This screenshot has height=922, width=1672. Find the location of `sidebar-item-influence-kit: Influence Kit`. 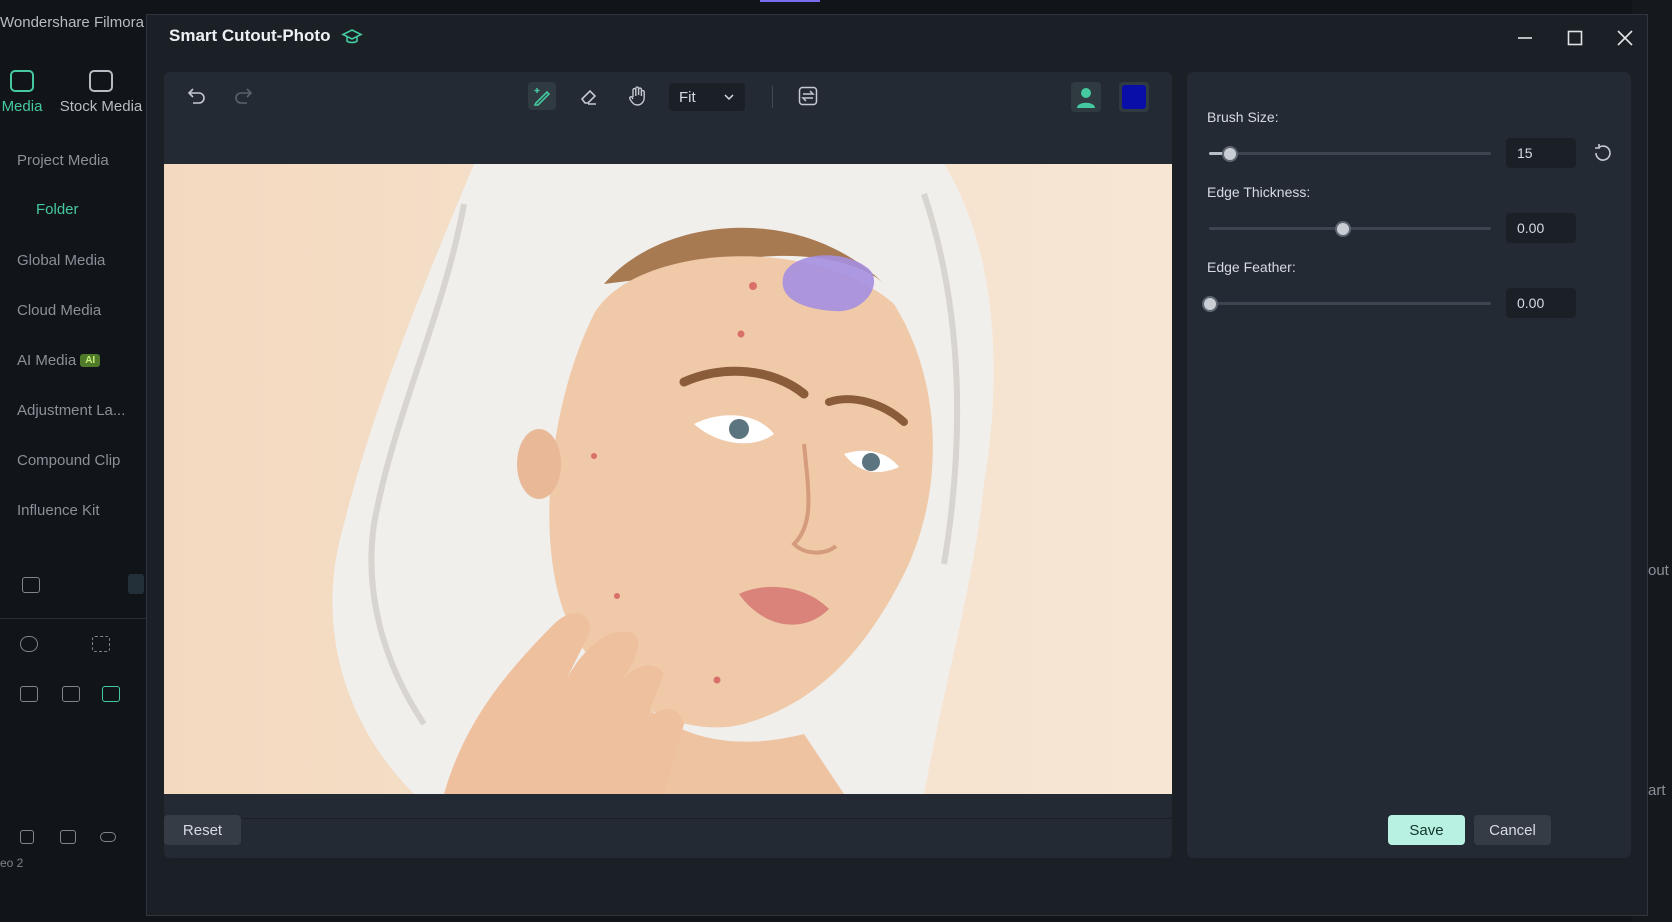

sidebar-item-influence-kit: Influence Kit is located at coordinates (58, 510).